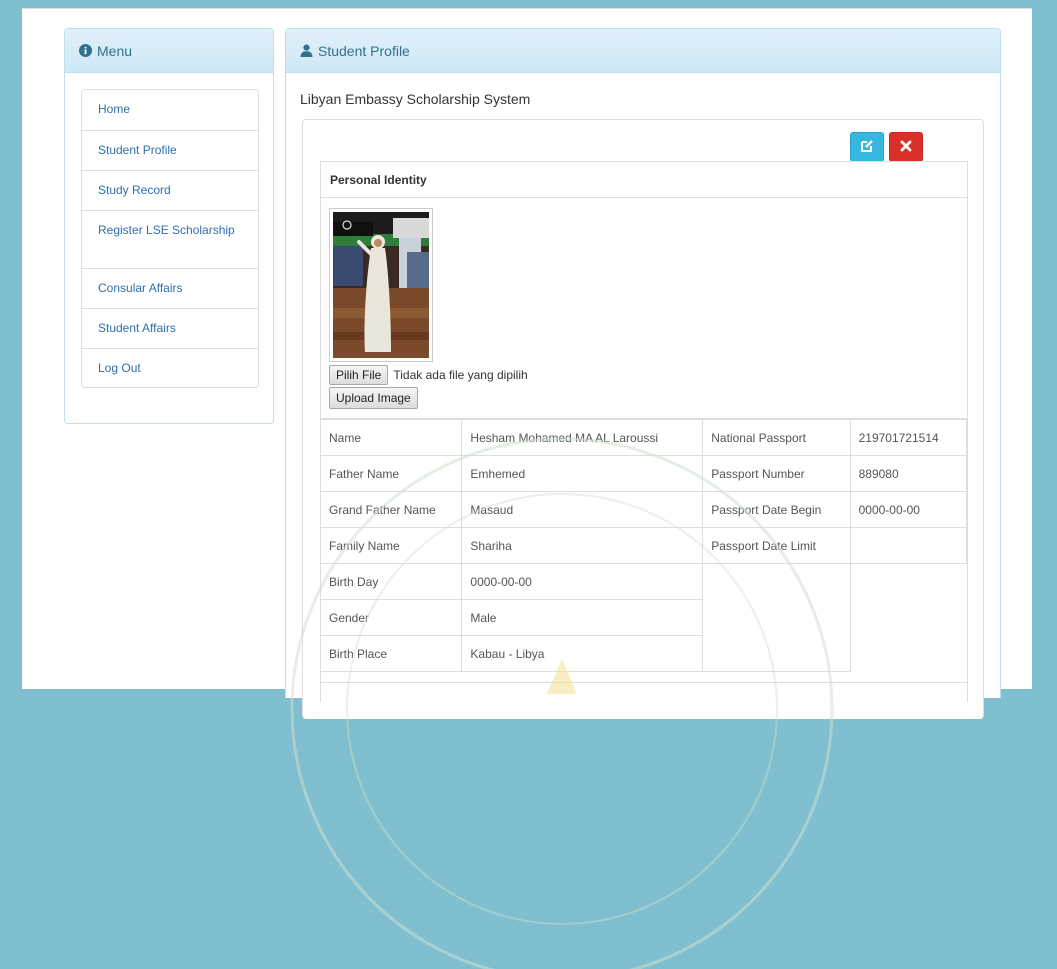  I want to click on row-label: Passport Date Begin, so click(776, 509).